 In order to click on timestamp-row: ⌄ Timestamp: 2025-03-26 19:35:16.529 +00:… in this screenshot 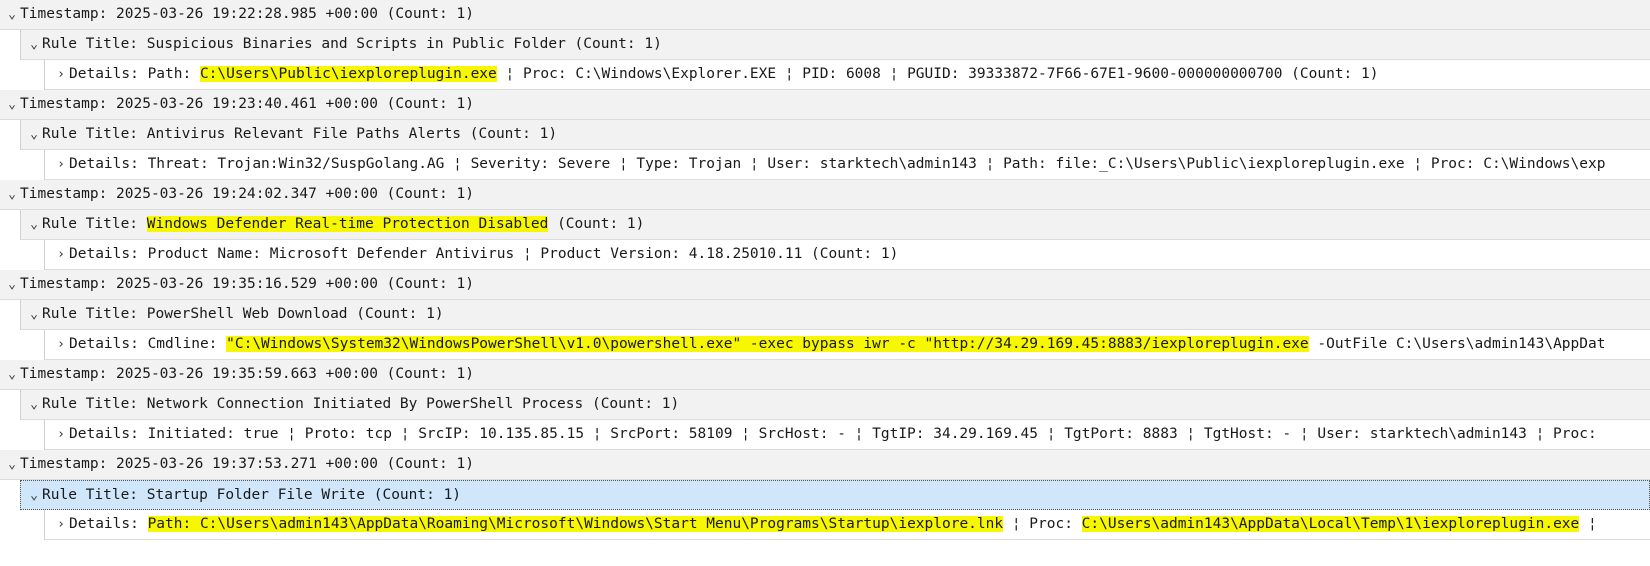, I will do `click(825, 285)`.